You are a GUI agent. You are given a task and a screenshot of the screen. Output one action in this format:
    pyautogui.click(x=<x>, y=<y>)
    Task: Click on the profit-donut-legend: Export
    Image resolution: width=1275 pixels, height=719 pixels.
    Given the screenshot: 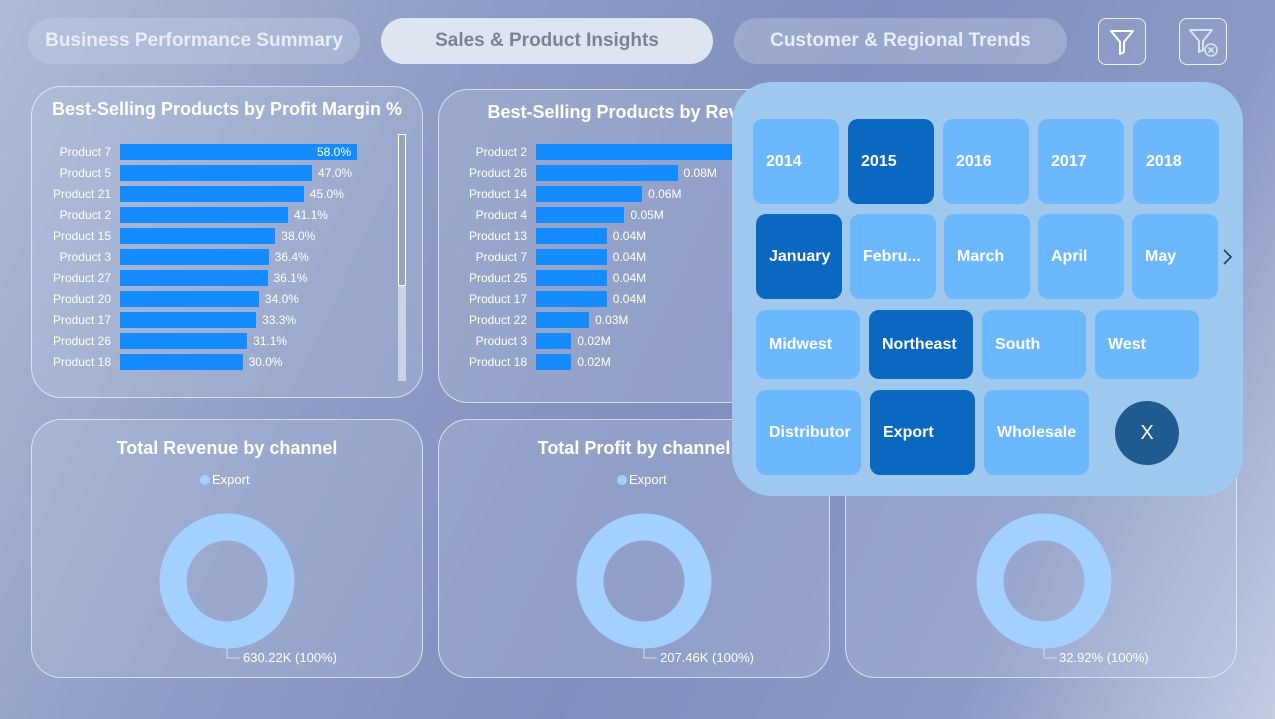 What is the action you would take?
    pyautogui.click(x=642, y=479)
    